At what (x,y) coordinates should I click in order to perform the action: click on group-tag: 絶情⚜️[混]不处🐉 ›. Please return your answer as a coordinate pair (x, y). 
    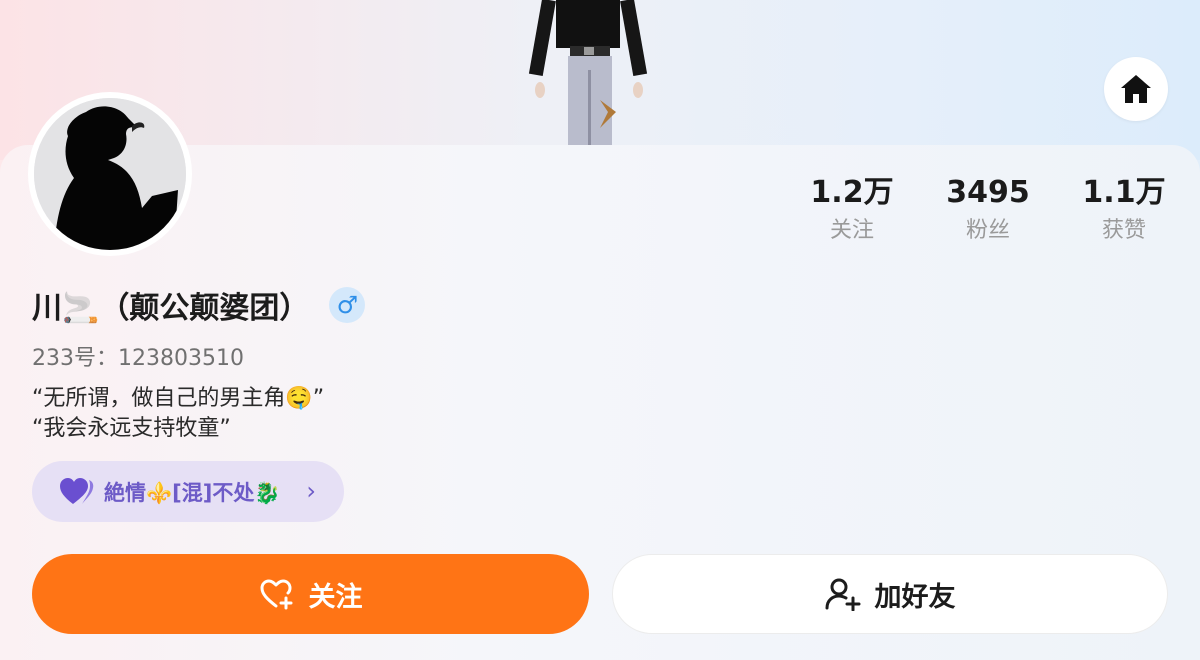
    Looking at the image, I should click on (188, 491).